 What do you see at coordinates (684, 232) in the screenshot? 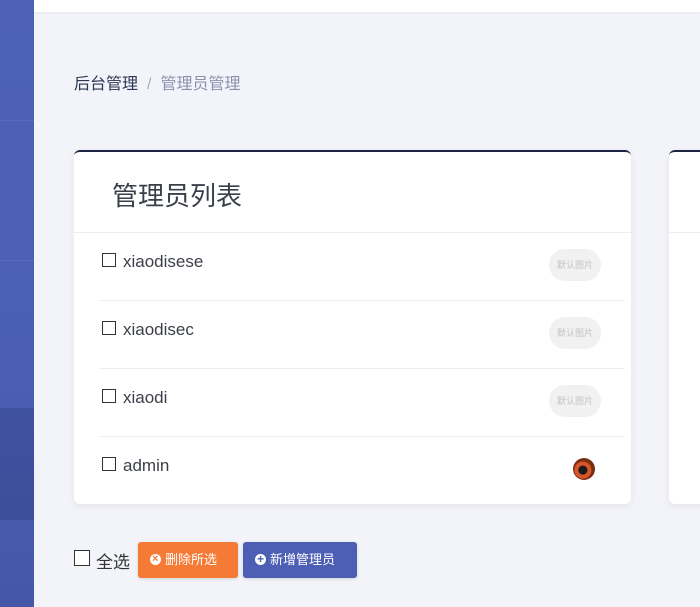
I see `divider` at bounding box center [684, 232].